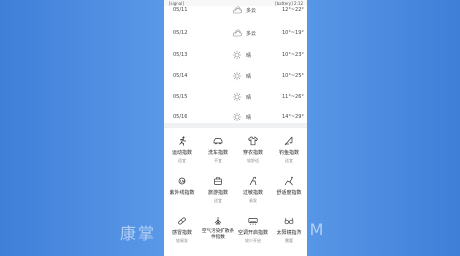 The image size is (460, 256). I want to click on forecast-temp: 14°~29°, so click(293, 117).